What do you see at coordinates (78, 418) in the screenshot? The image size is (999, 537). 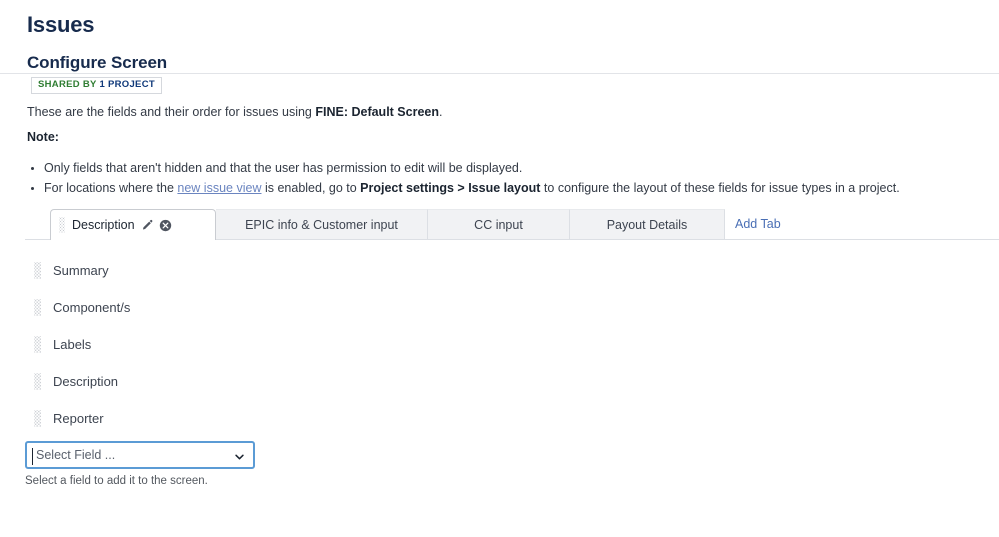 I see `field-label: Reporter` at bounding box center [78, 418].